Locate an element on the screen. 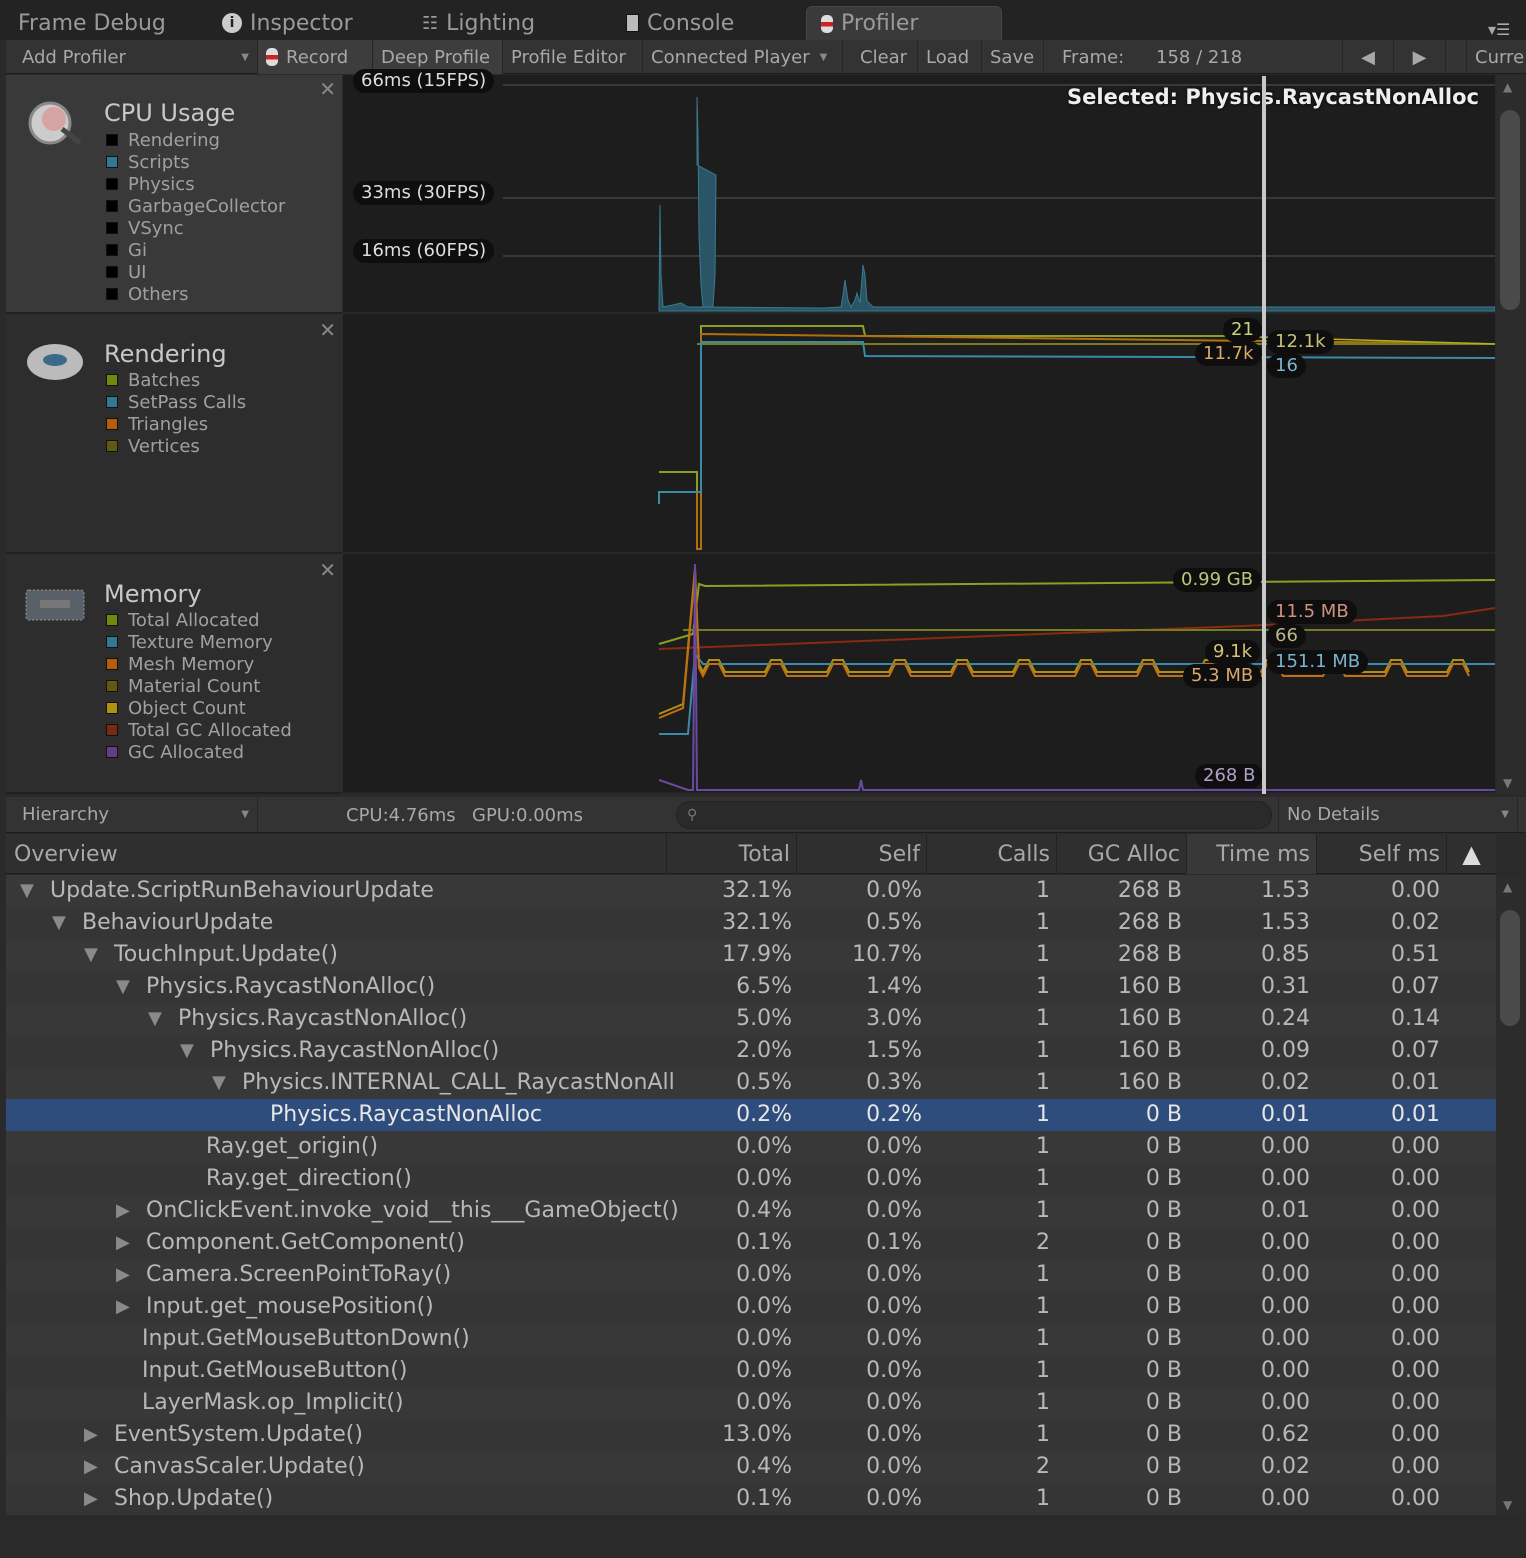 Image resolution: width=1526 pixels, height=1558 pixels. column-self: Self is located at coordinates (861, 854).